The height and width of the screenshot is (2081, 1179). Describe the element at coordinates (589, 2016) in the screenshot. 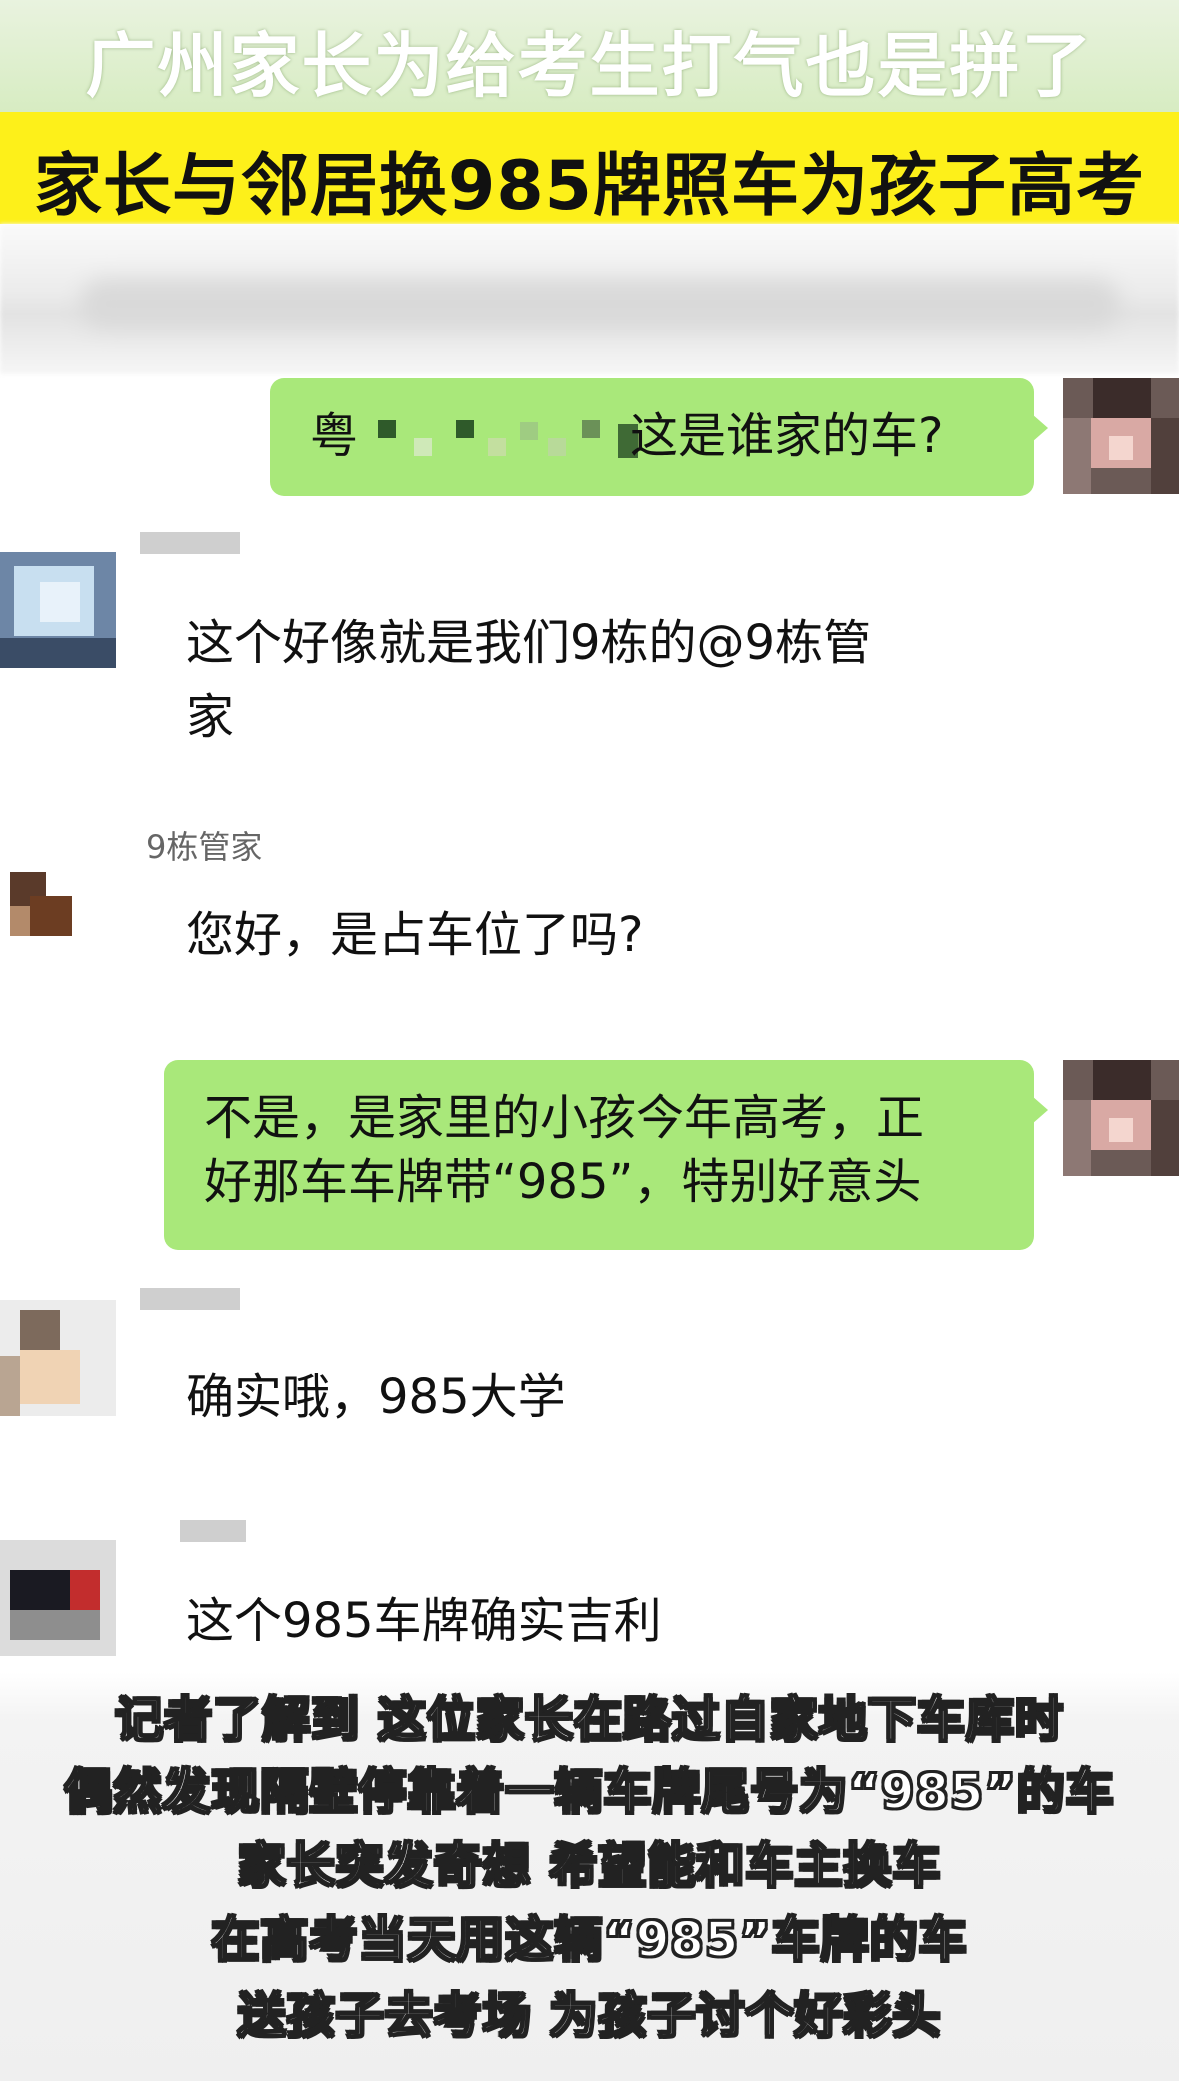

I see `caption-line: 送孩子去考场 为孩子讨个好彩头` at that location.